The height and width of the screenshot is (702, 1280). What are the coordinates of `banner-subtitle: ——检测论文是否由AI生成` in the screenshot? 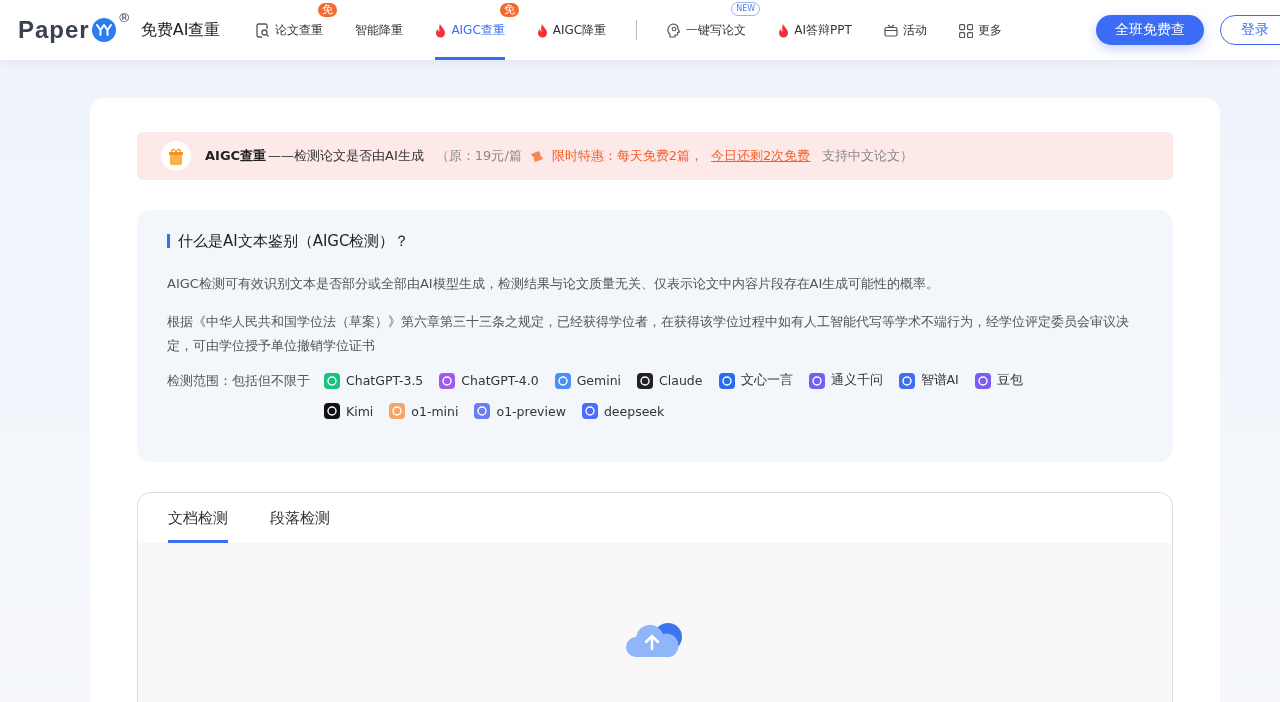 It's located at (346, 156).